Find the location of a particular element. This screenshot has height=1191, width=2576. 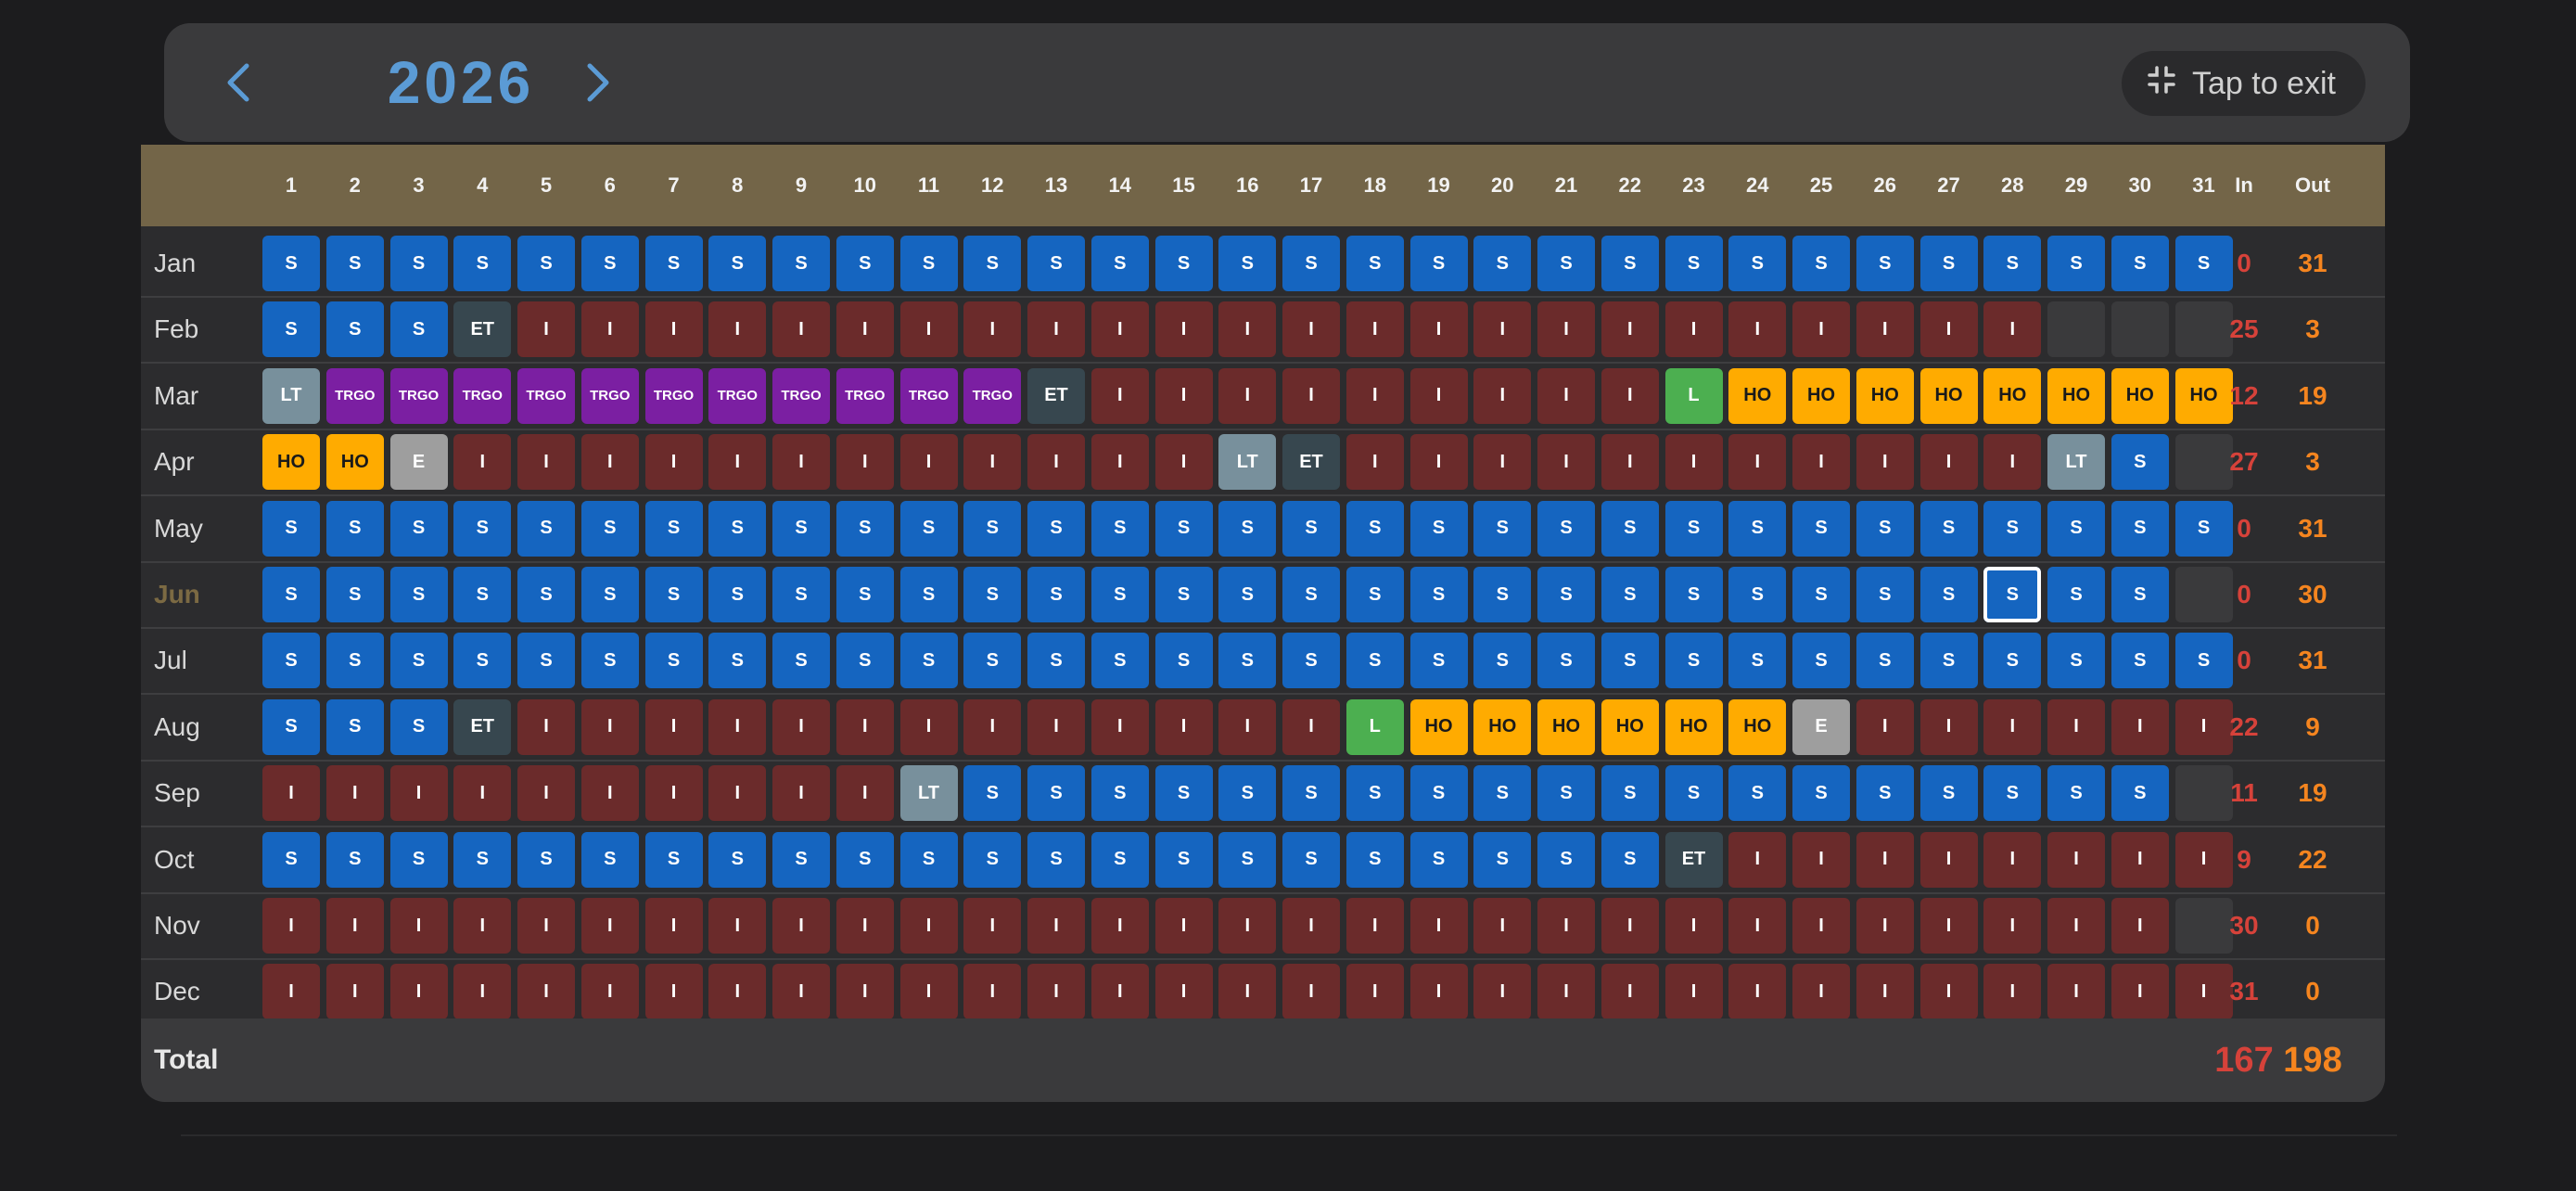

day-cell: ET is located at coordinates (1311, 463).